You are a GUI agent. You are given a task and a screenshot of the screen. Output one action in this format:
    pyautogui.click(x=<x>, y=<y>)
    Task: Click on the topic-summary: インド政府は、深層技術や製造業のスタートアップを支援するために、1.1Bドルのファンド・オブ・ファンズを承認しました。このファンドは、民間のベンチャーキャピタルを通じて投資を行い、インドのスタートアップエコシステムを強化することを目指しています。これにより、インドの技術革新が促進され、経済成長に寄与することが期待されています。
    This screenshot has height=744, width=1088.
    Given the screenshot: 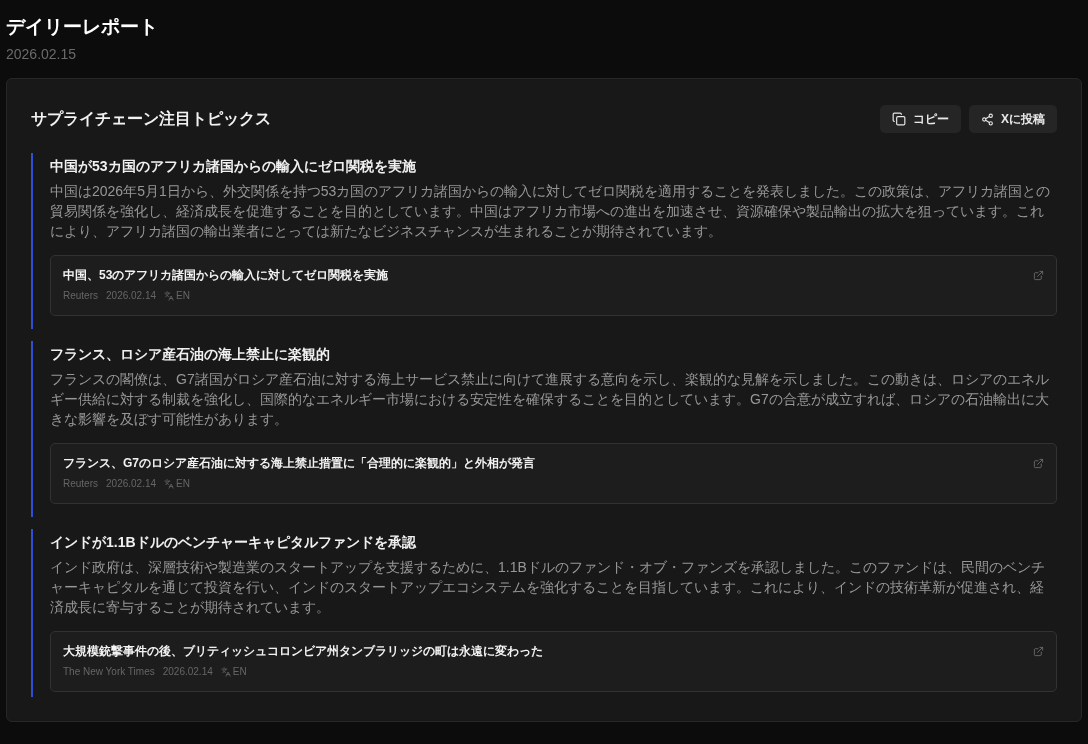 What is the action you would take?
    pyautogui.click(x=548, y=587)
    